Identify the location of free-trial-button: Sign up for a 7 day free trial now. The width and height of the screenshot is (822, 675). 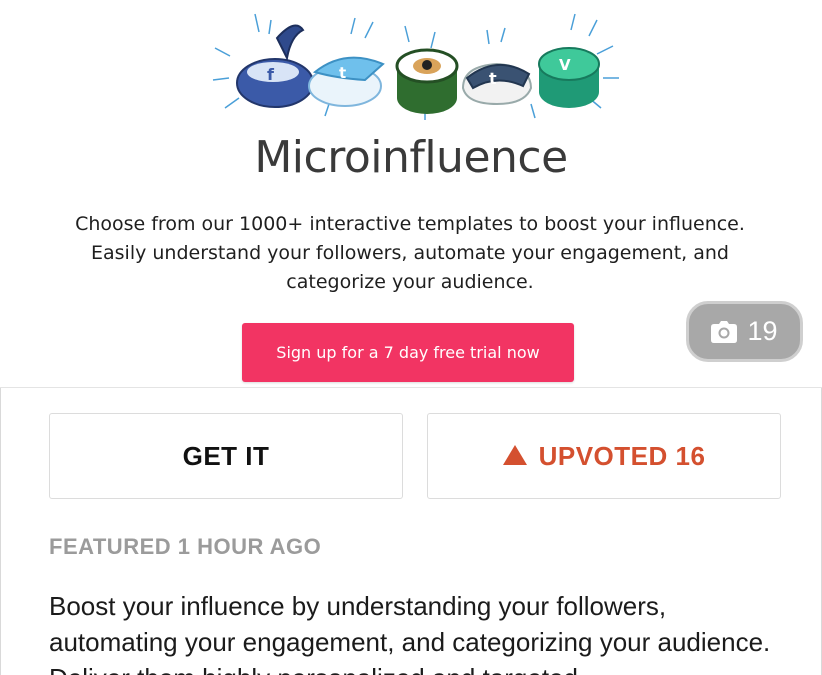
(408, 352).